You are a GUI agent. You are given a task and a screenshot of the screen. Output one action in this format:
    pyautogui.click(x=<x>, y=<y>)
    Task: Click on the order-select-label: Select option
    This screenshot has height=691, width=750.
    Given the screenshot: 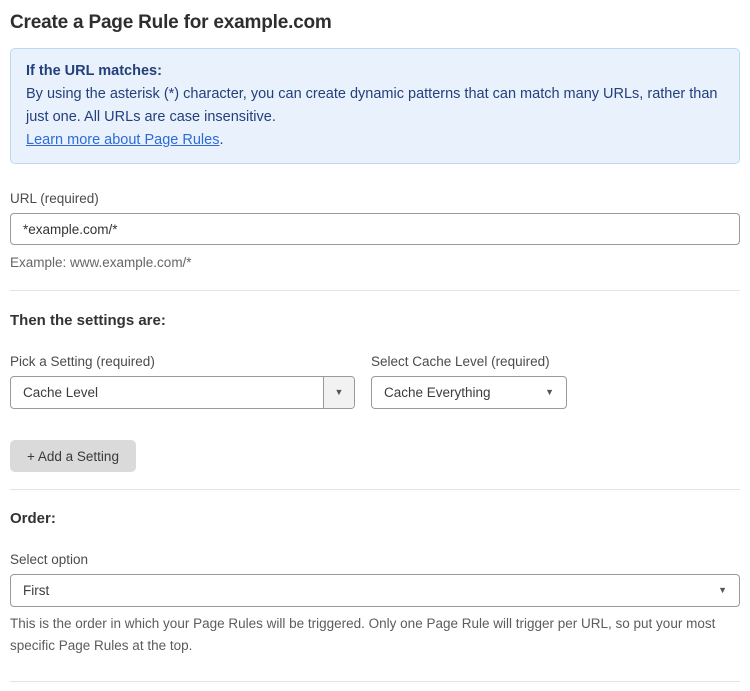 What is the action you would take?
    pyautogui.click(x=49, y=559)
    